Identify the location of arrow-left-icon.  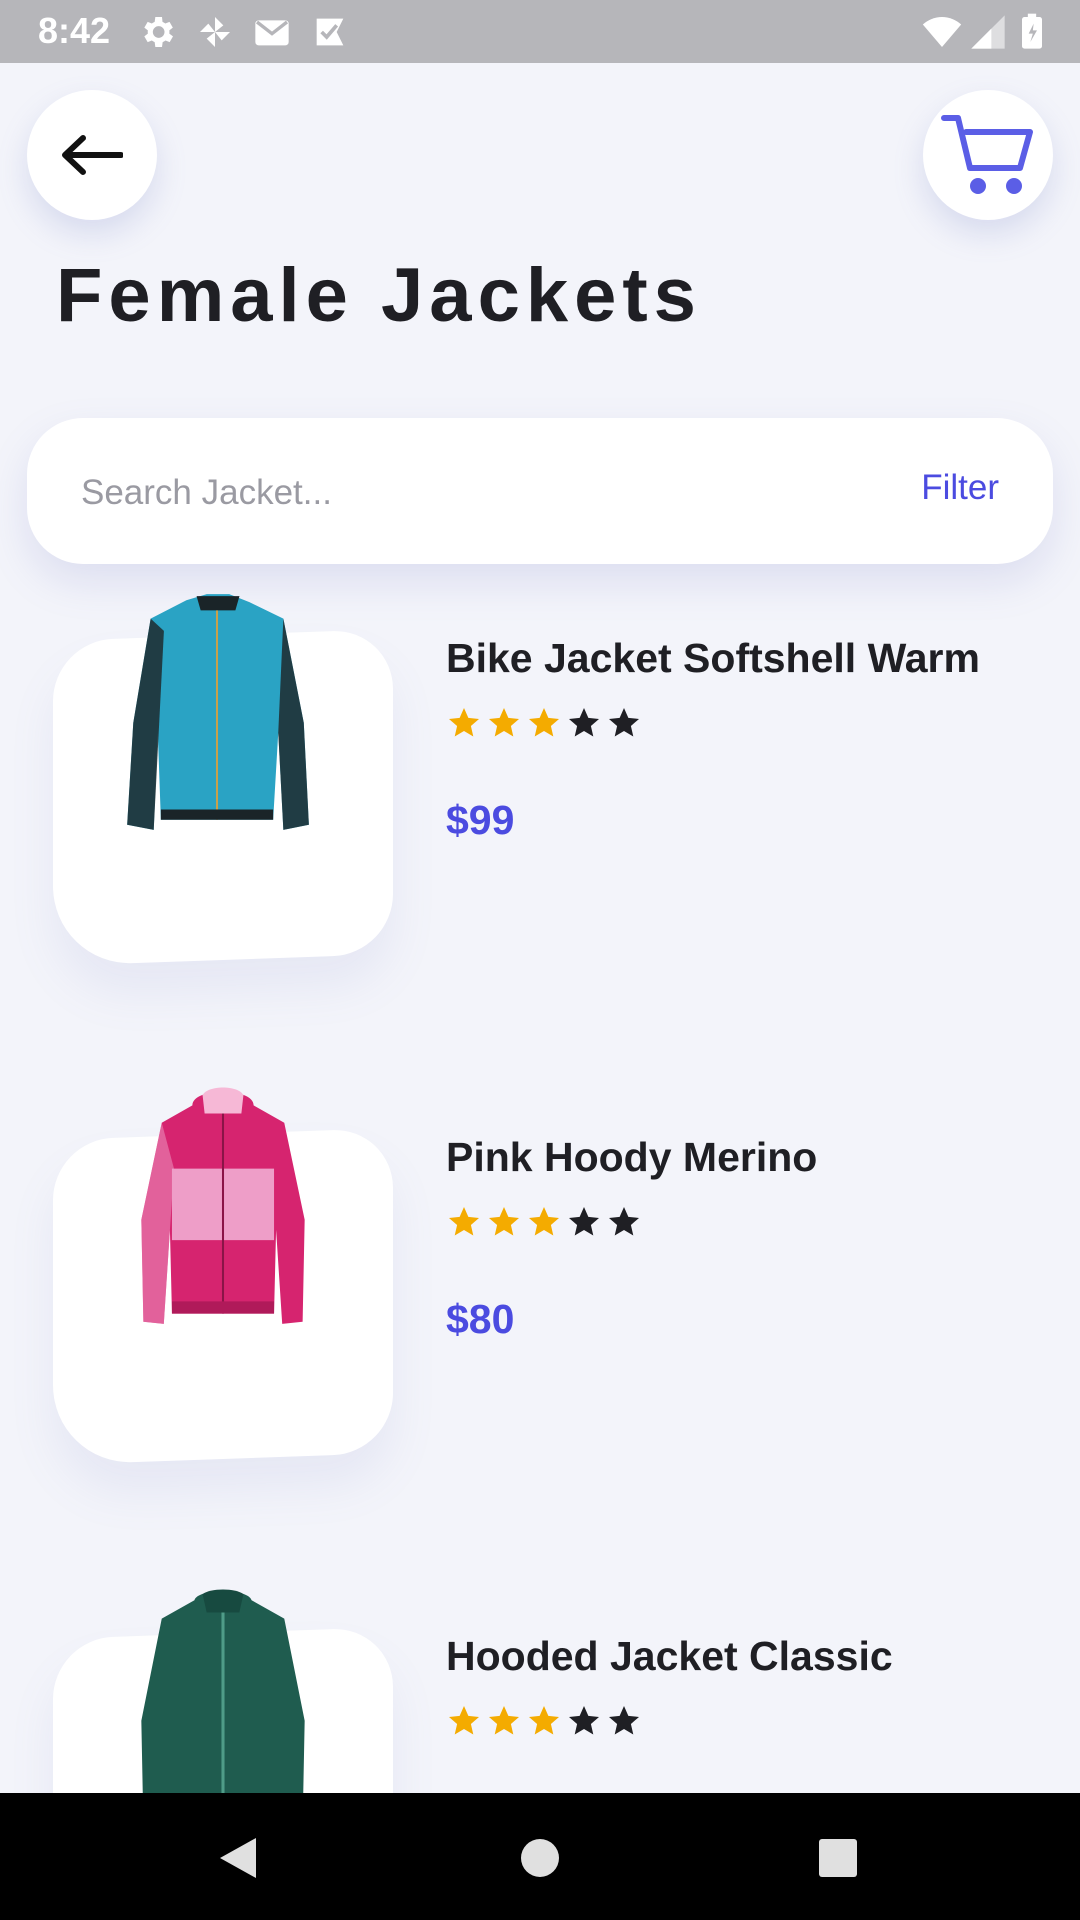
(92, 155).